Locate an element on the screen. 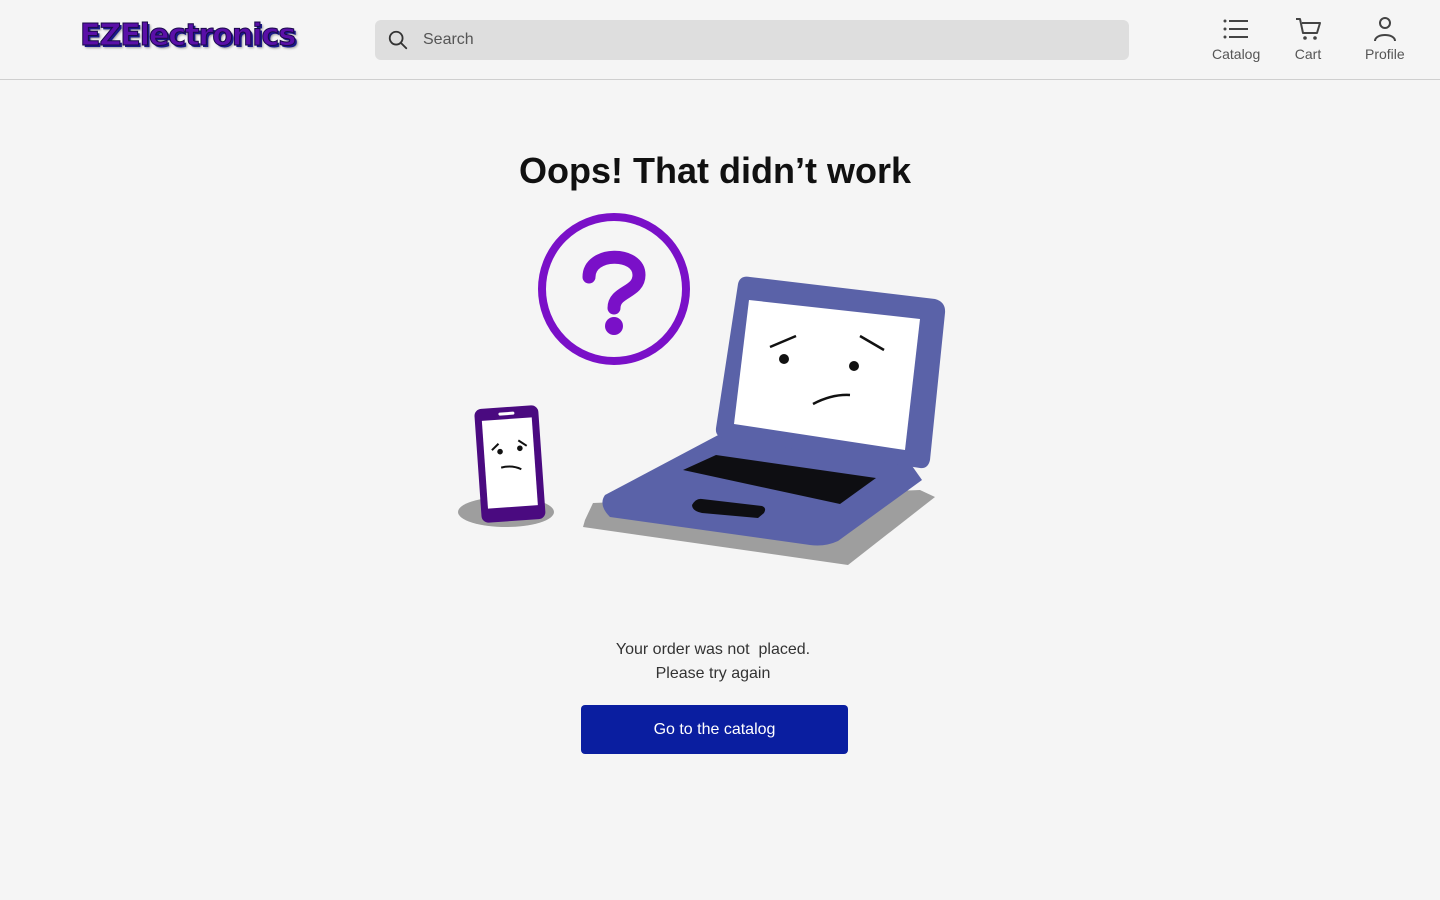 This screenshot has width=1440, height=900. user-icon is located at coordinates (1384, 29).